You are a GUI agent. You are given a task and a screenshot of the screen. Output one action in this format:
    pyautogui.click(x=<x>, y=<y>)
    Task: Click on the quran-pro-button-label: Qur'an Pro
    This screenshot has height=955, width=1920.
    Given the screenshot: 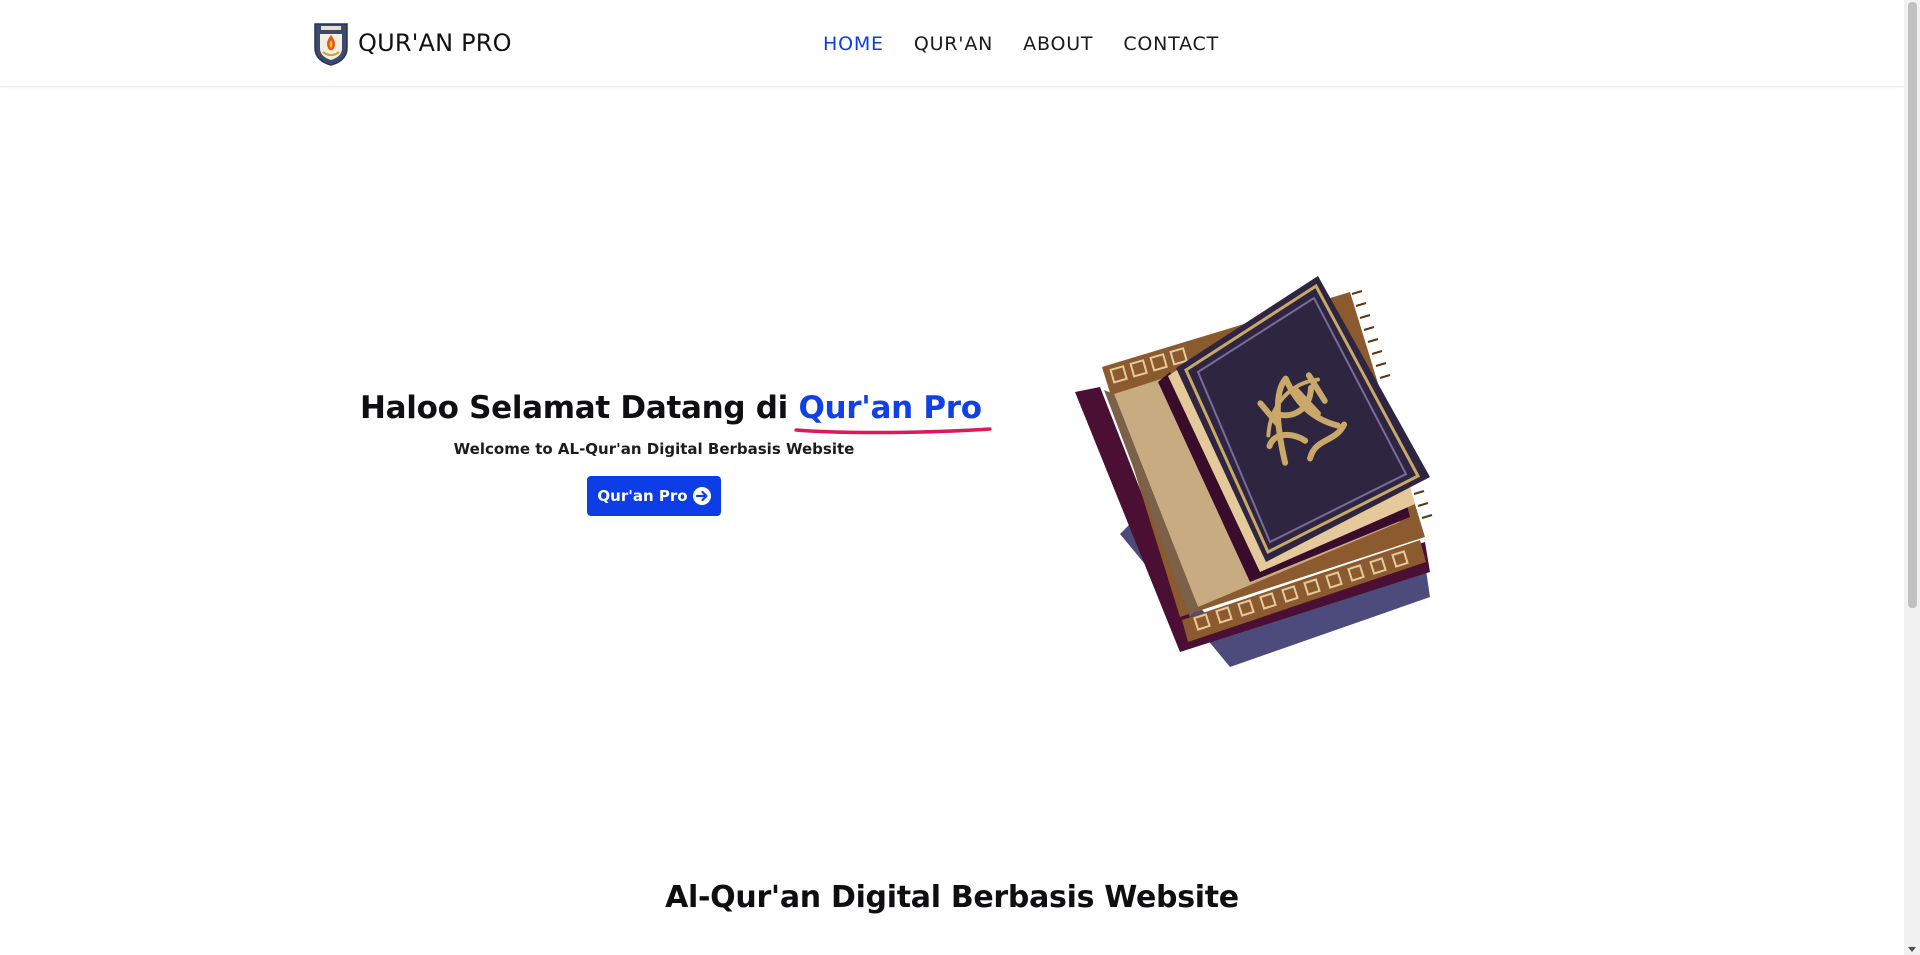 What is the action you would take?
    pyautogui.click(x=642, y=496)
    